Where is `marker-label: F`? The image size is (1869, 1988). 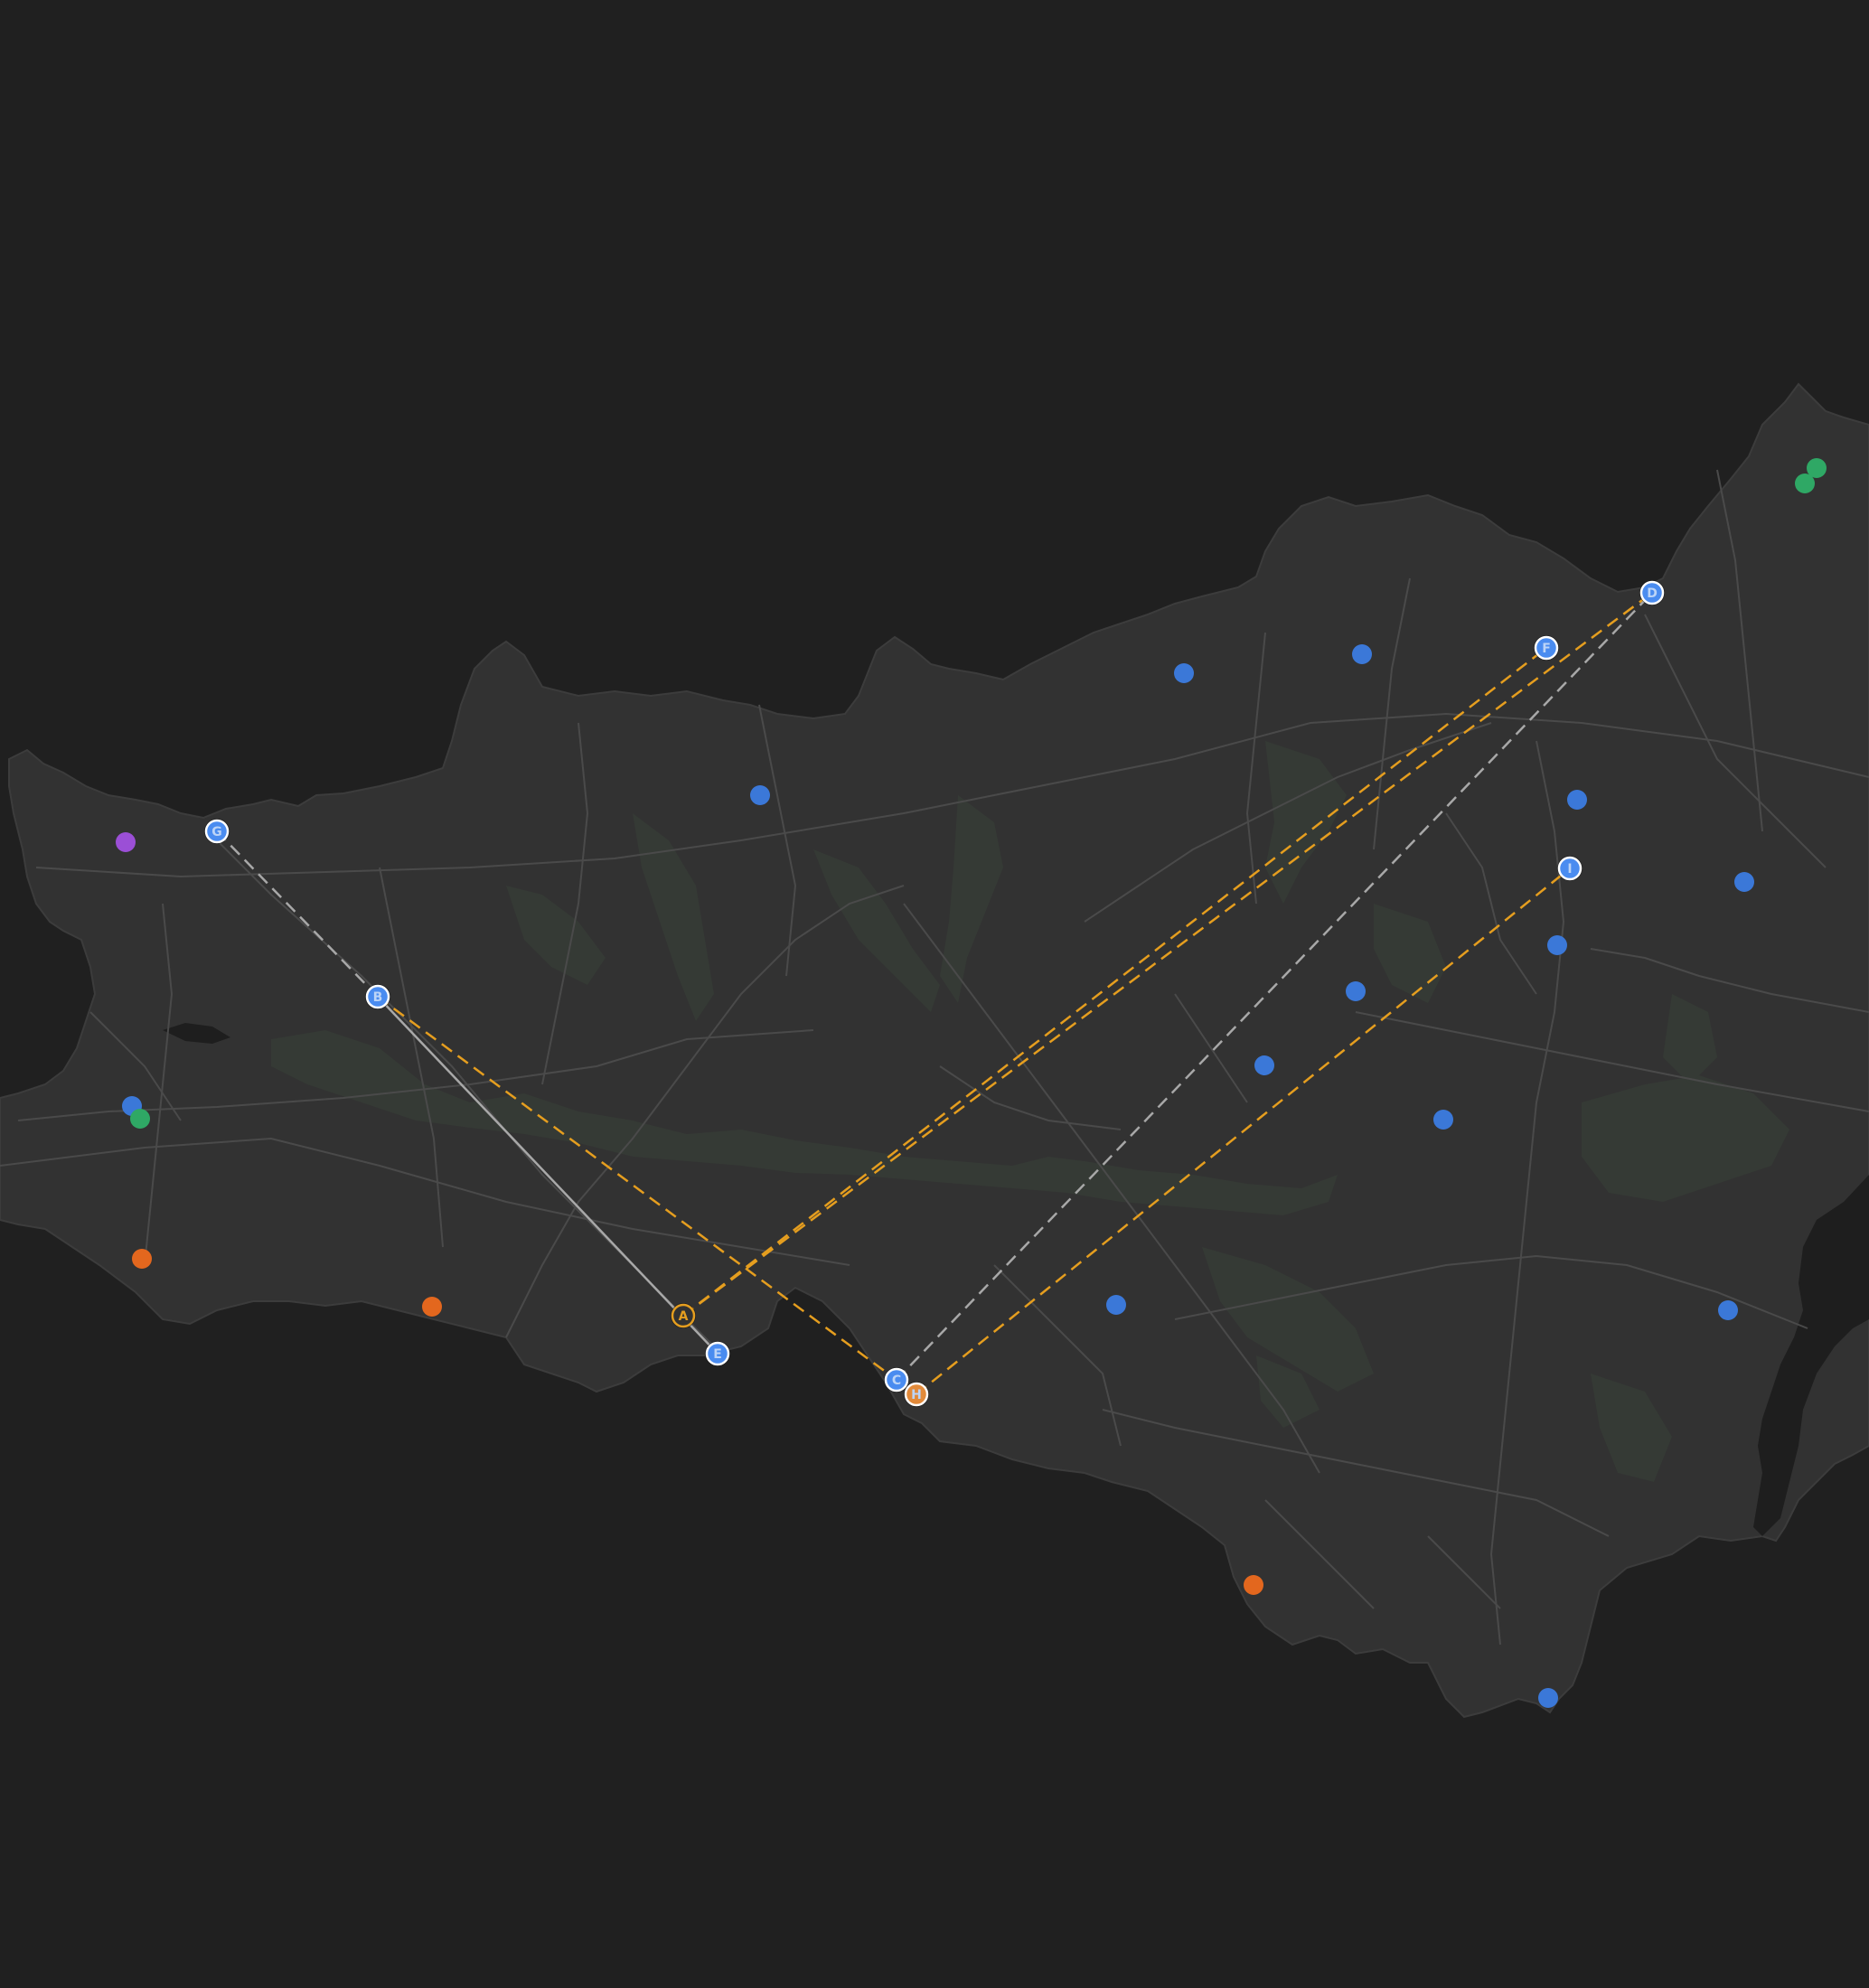 marker-label: F is located at coordinates (1546, 649).